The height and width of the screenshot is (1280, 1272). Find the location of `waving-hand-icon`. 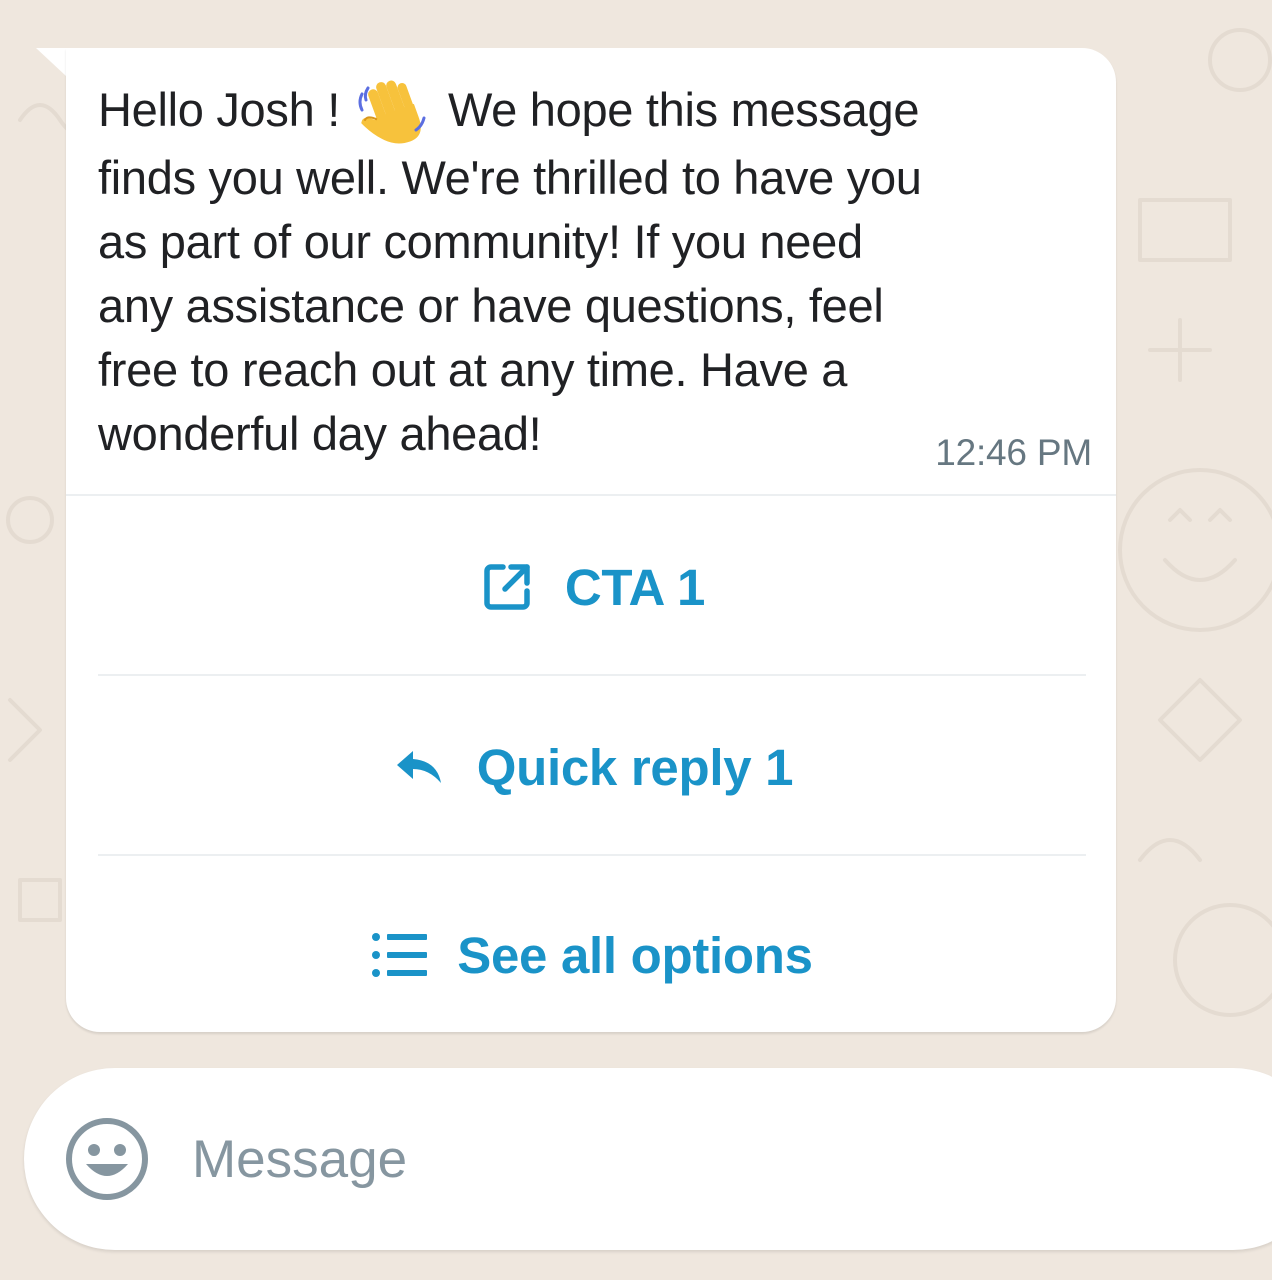

waving-hand-icon is located at coordinates (392, 112).